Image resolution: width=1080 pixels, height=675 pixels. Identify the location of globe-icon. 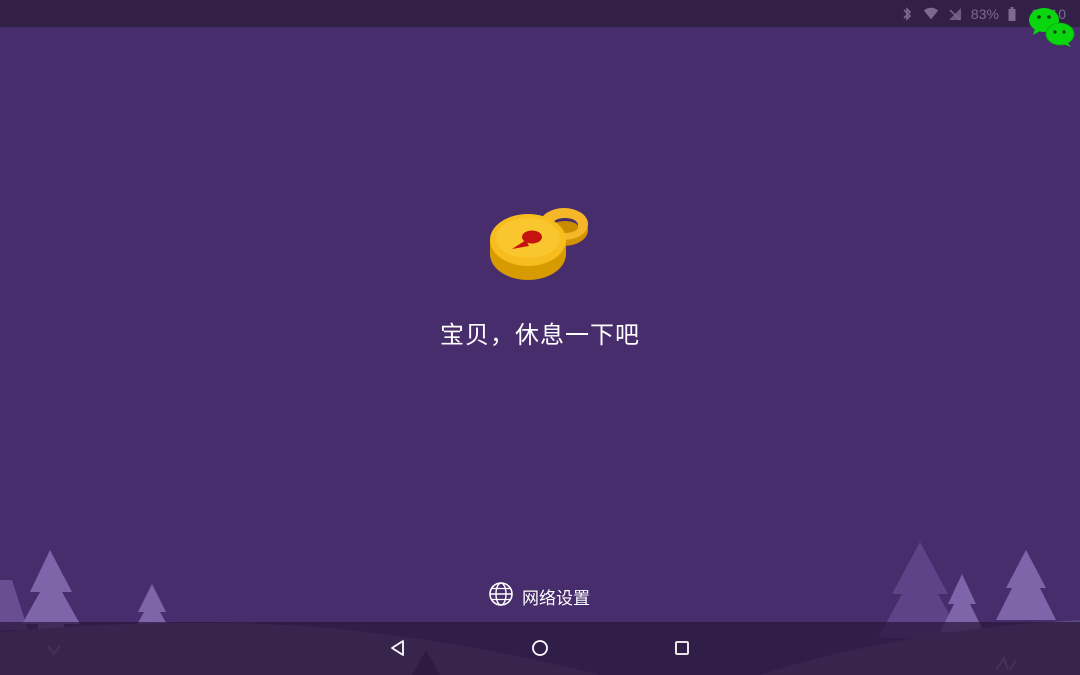
(501, 596).